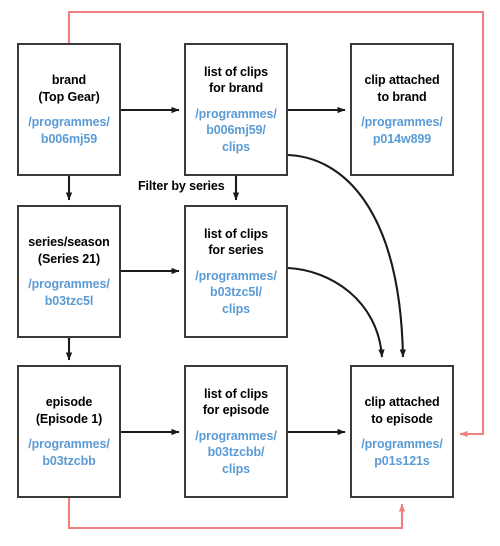 The width and height of the screenshot is (500, 546). Describe the element at coordinates (236, 452) in the screenshot. I see `node-clips-for-episode-path: /programmes/ b03tzcbb/ clips` at that location.